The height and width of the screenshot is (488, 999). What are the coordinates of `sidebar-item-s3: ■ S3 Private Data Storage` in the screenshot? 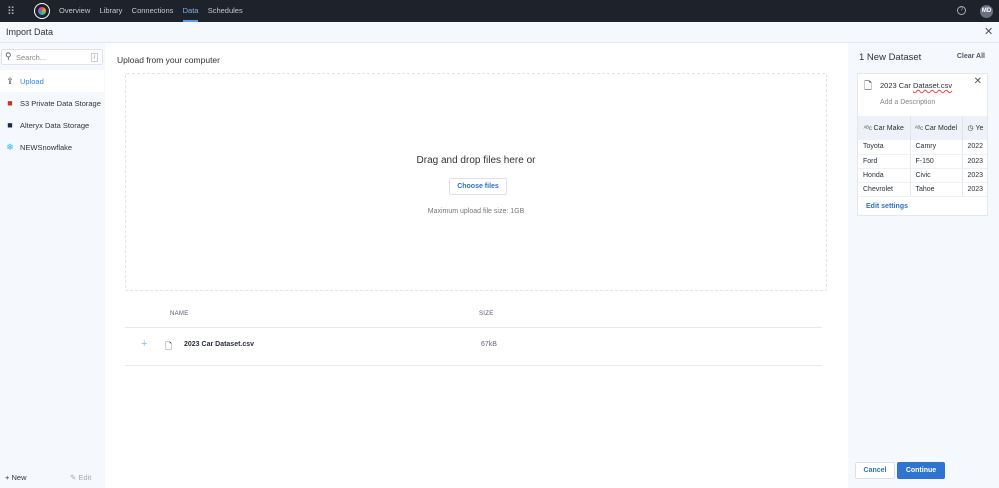 It's located at (52, 103).